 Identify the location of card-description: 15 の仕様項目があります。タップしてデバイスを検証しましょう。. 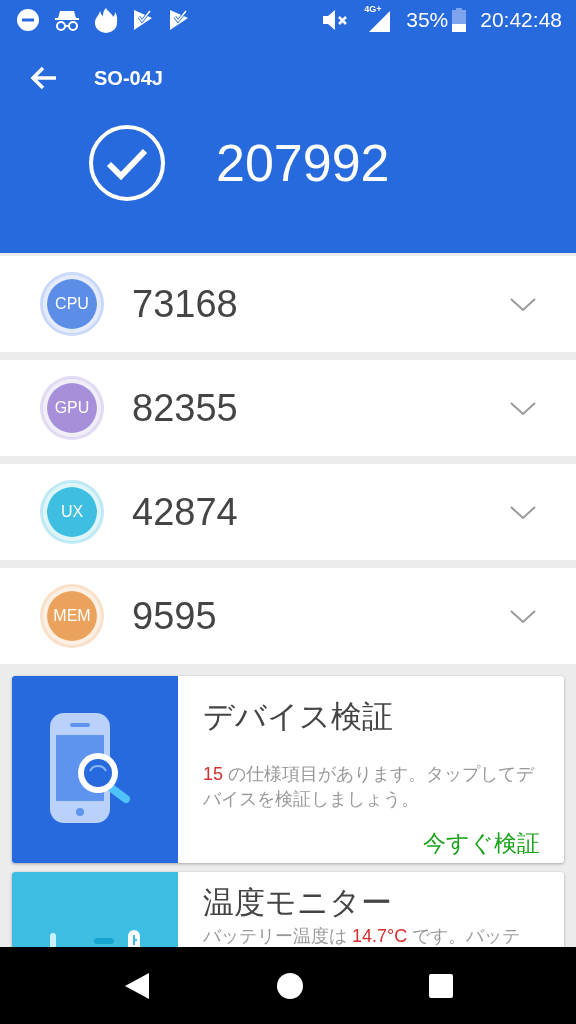
(369, 787).